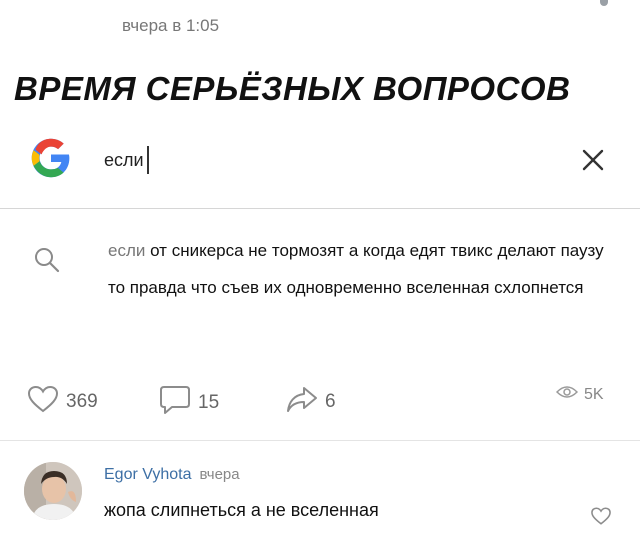 The height and width of the screenshot is (535, 640). I want to click on search-query: если, so click(124, 159).